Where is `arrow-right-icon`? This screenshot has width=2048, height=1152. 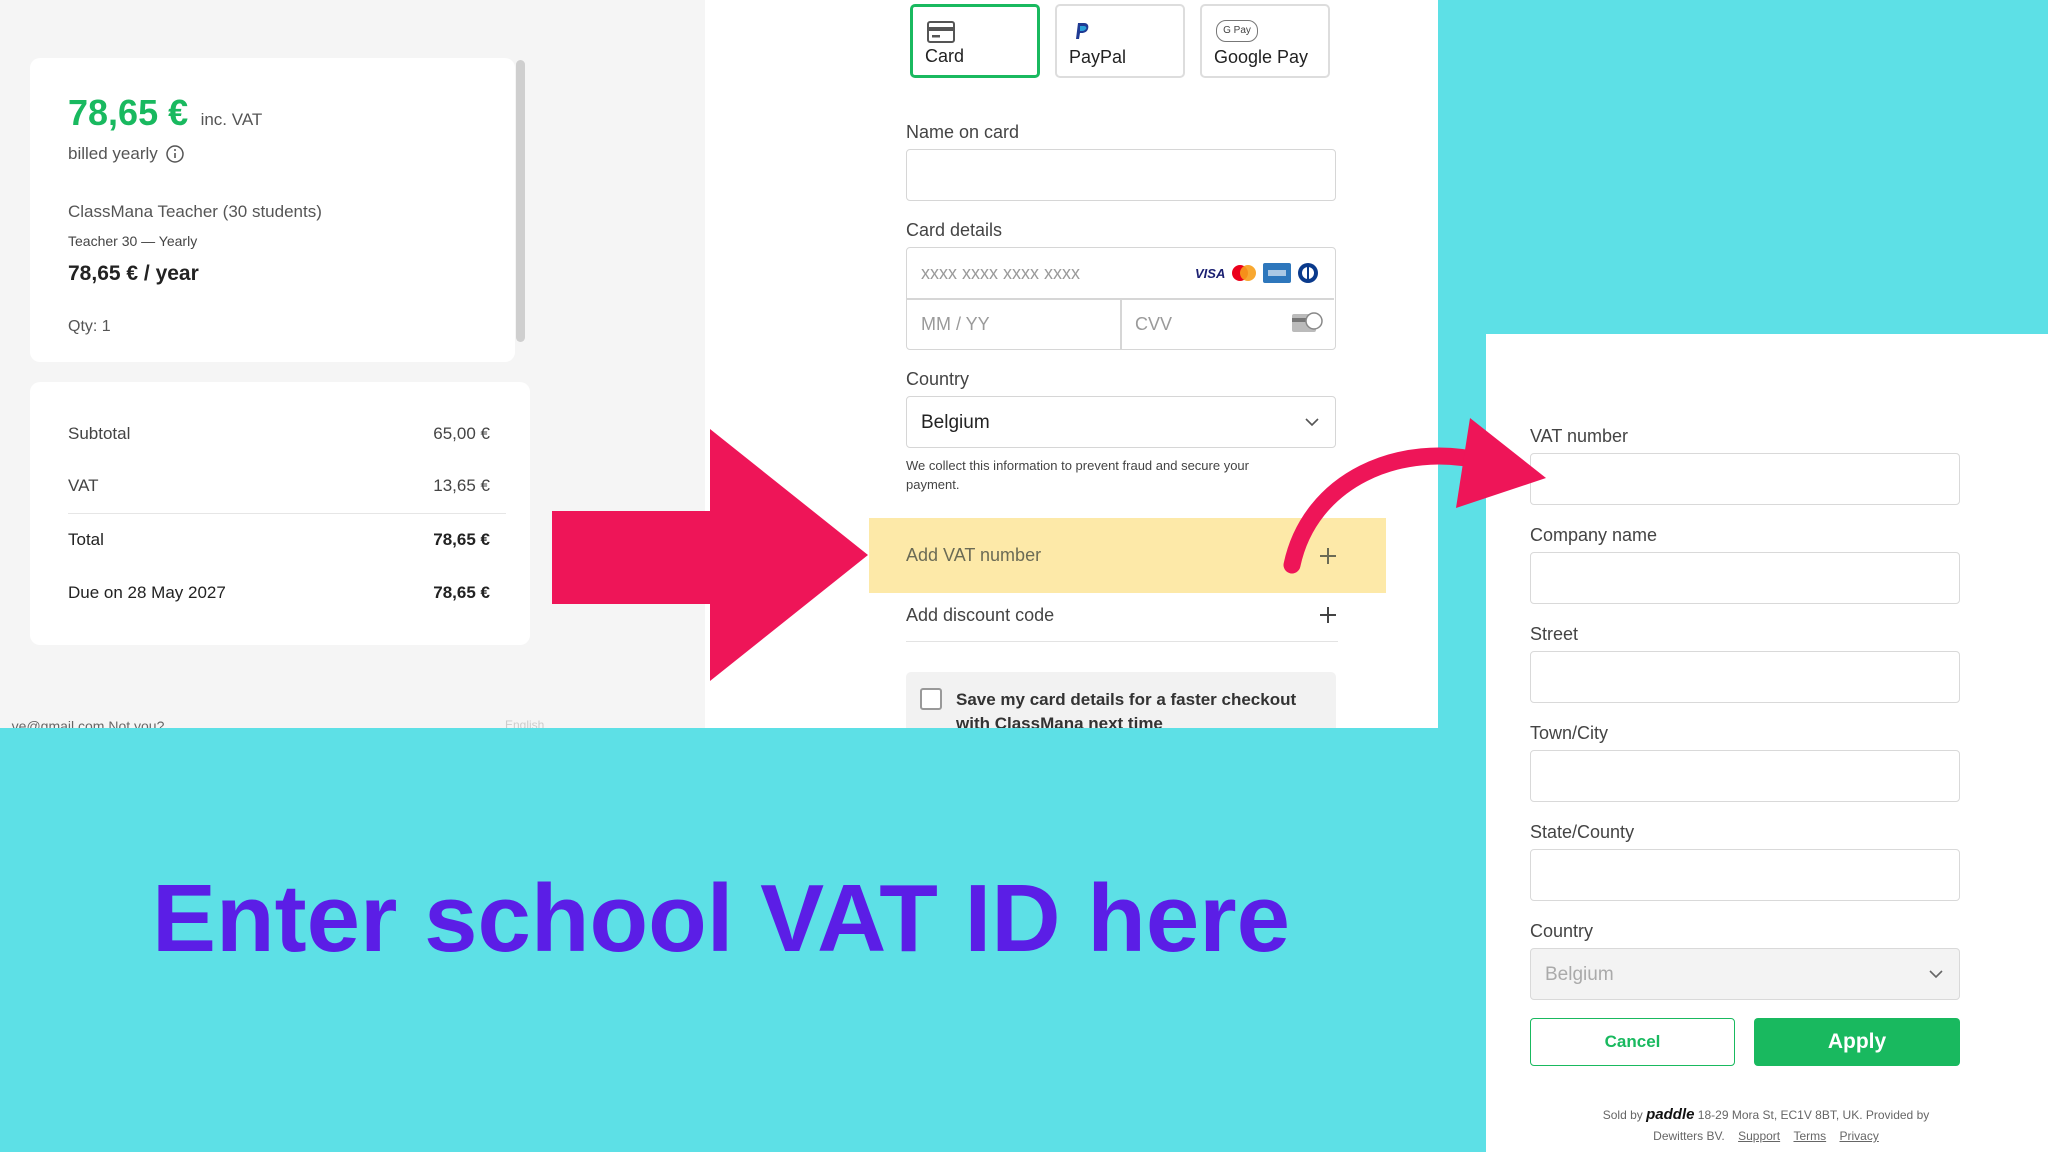 arrow-right-icon is located at coordinates (710, 555).